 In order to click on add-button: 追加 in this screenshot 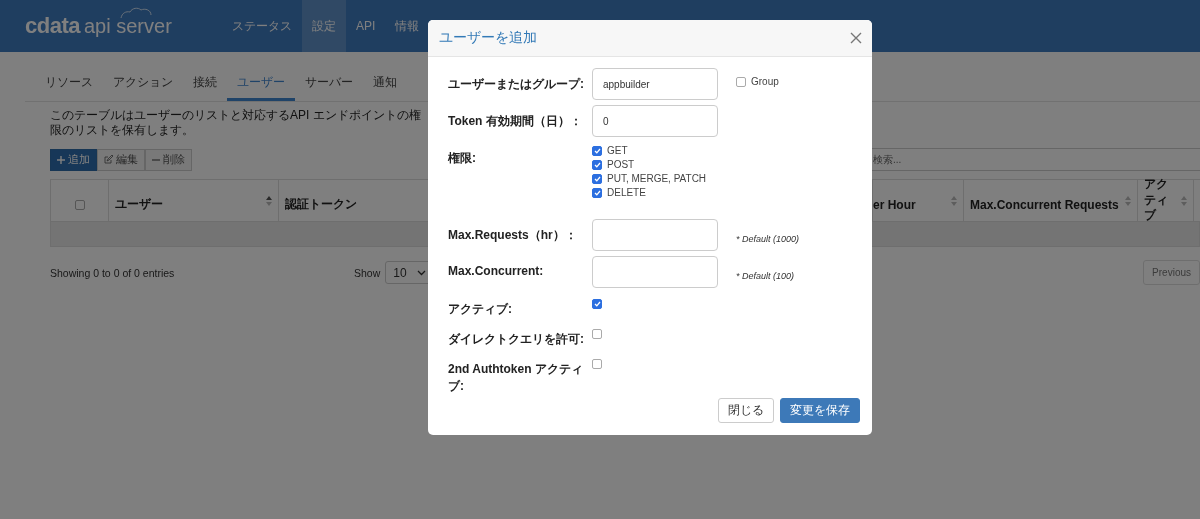, I will do `click(73, 159)`.